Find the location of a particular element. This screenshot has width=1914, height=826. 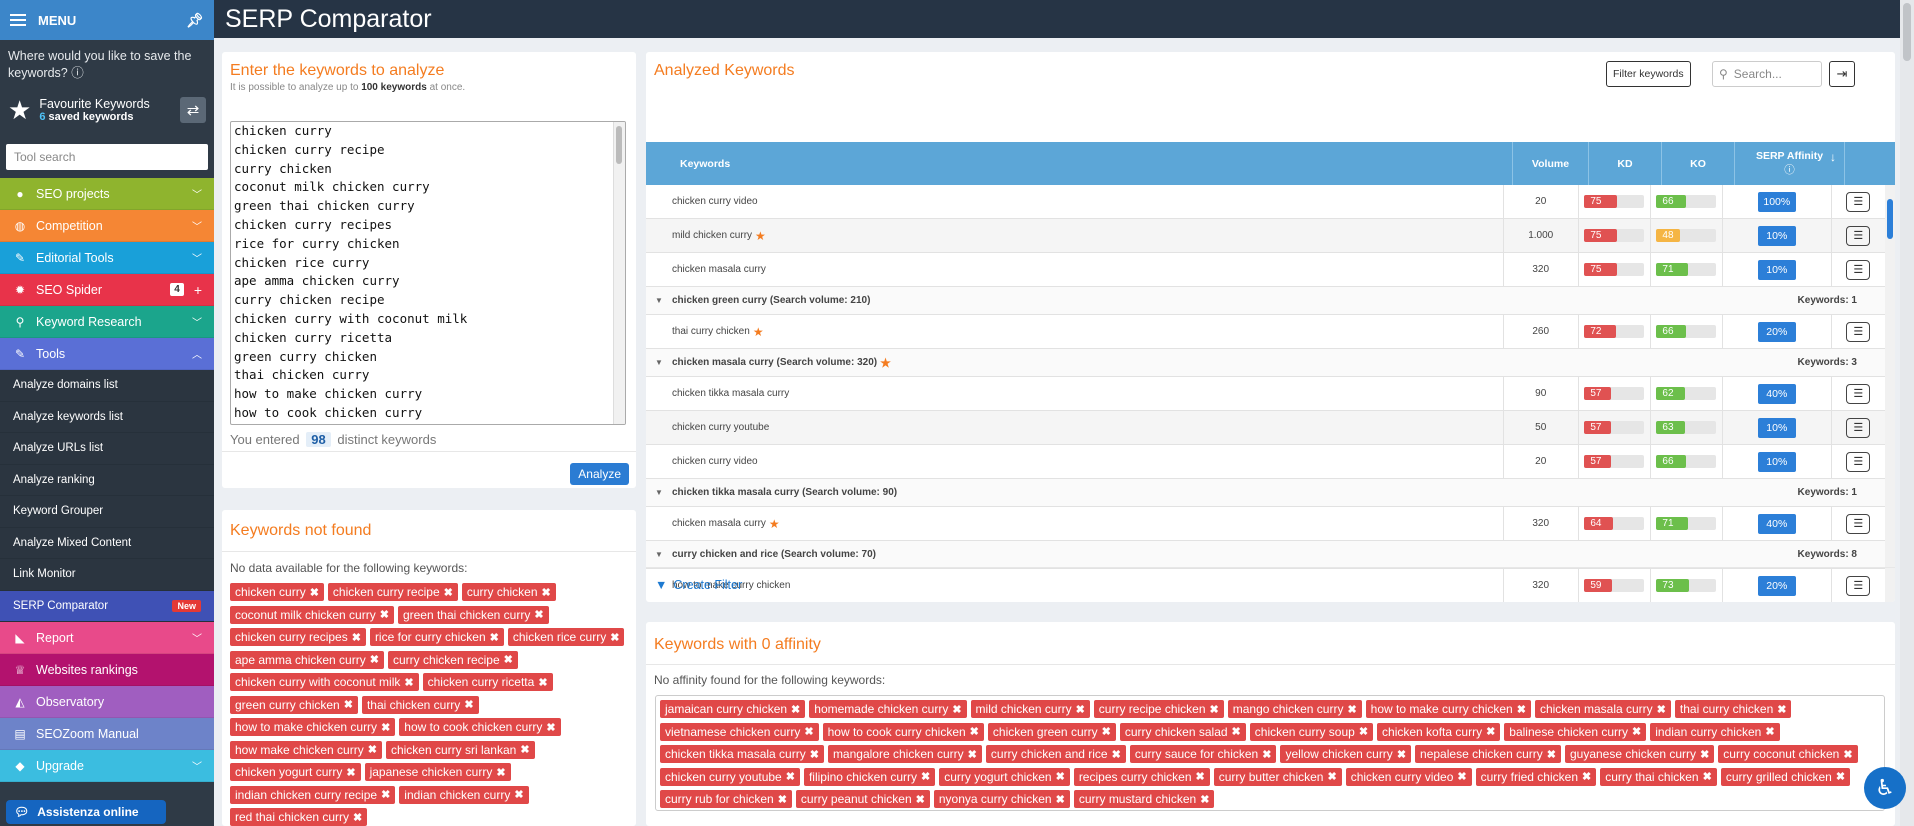

keyword-tag: curry grilled chicken ✖ is located at coordinates (1785, 776).